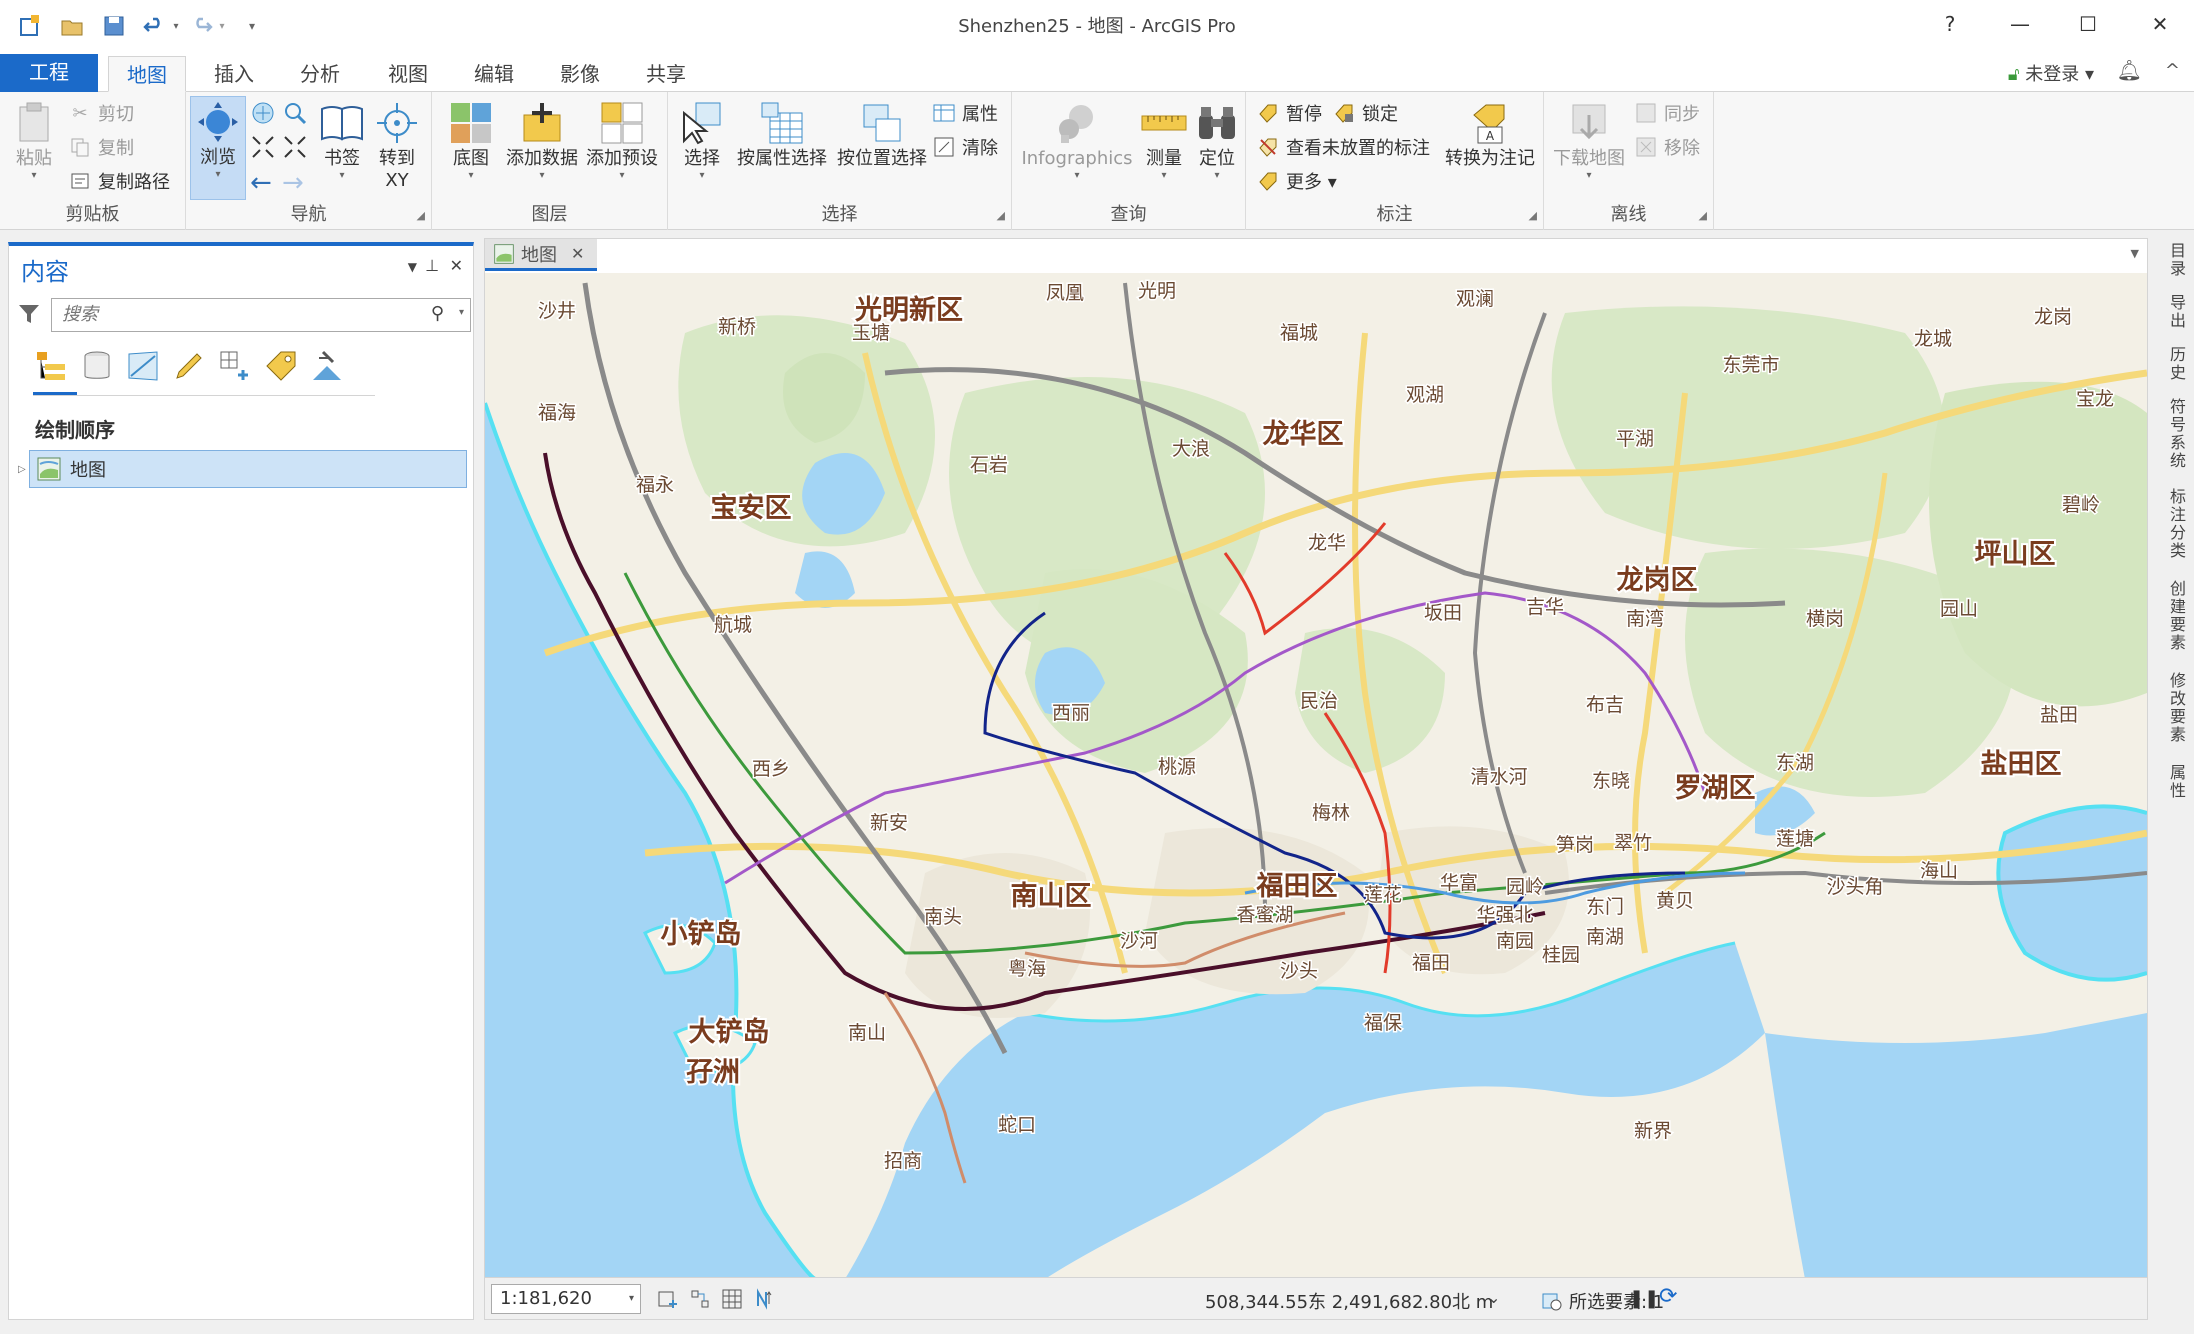  What do you see at coordinates (965, 113) in the screenshot?
I see `attributes-button: 属性` at bounding box center [965, 113].